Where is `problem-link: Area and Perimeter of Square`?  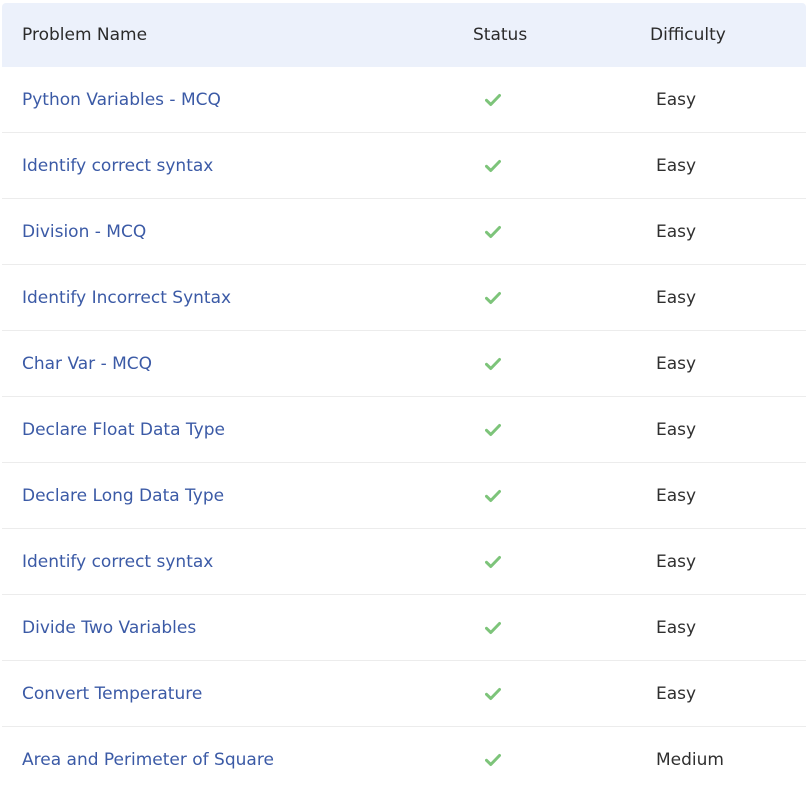
problem-link: Area and Perimeter of Square is located at coordinates (148, 760).